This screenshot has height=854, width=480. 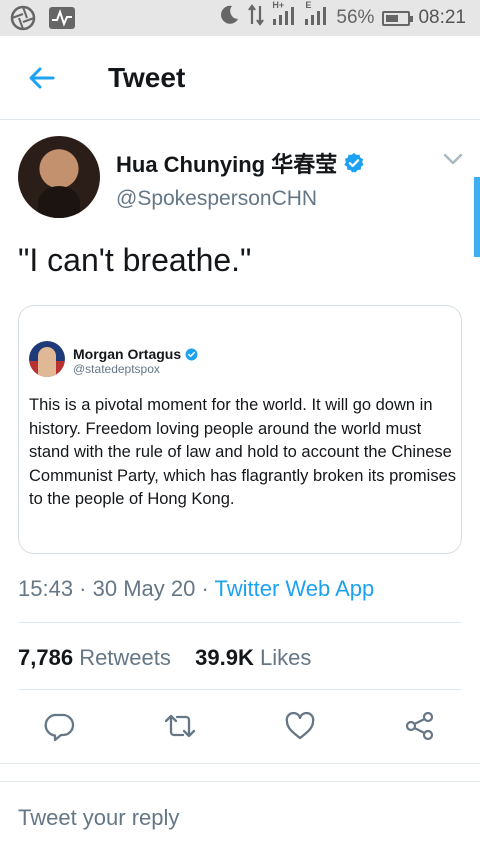 I want to click on likes-count: 39.9K, so click(x=224, y=657).